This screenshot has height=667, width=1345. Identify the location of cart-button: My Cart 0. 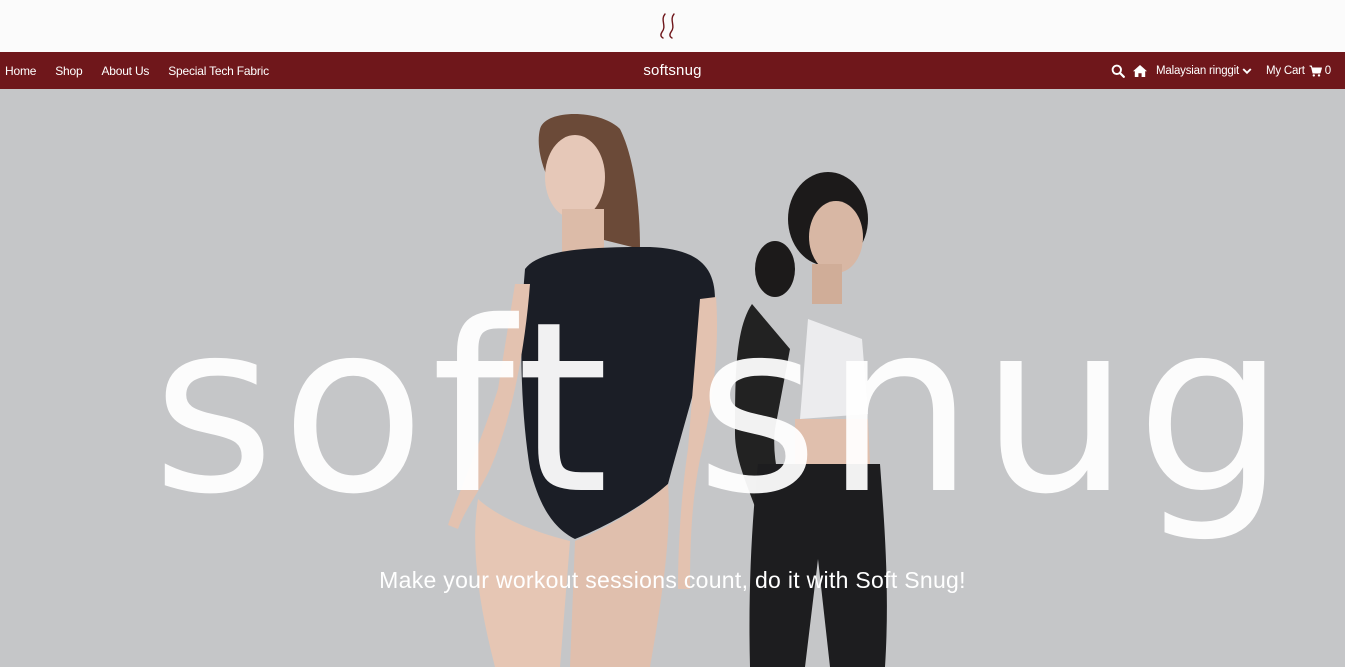
(1298, 71).